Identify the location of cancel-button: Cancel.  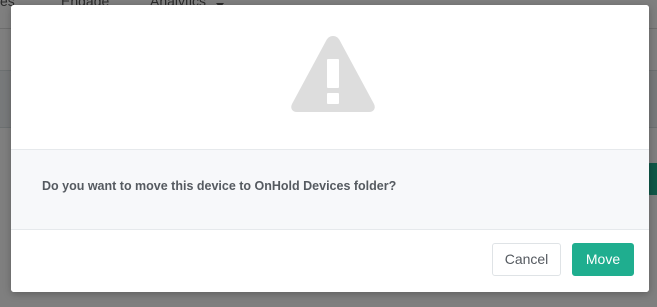
(526, 259).